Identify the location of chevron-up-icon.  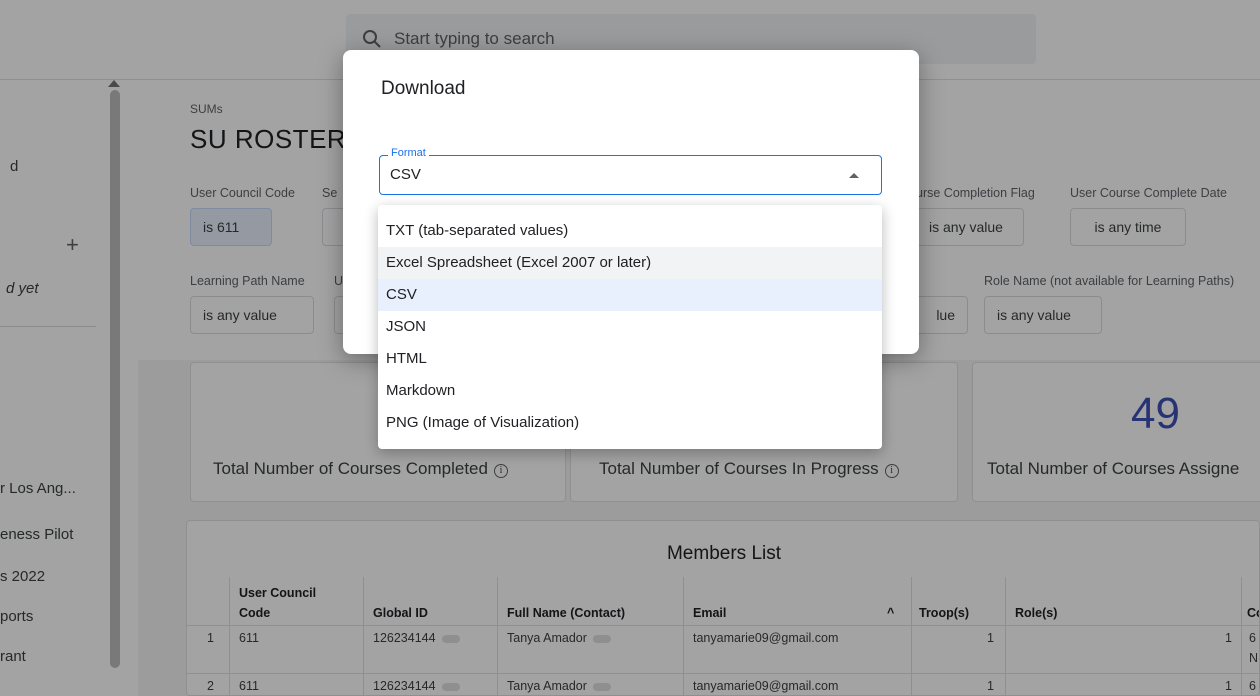
(854, 175).